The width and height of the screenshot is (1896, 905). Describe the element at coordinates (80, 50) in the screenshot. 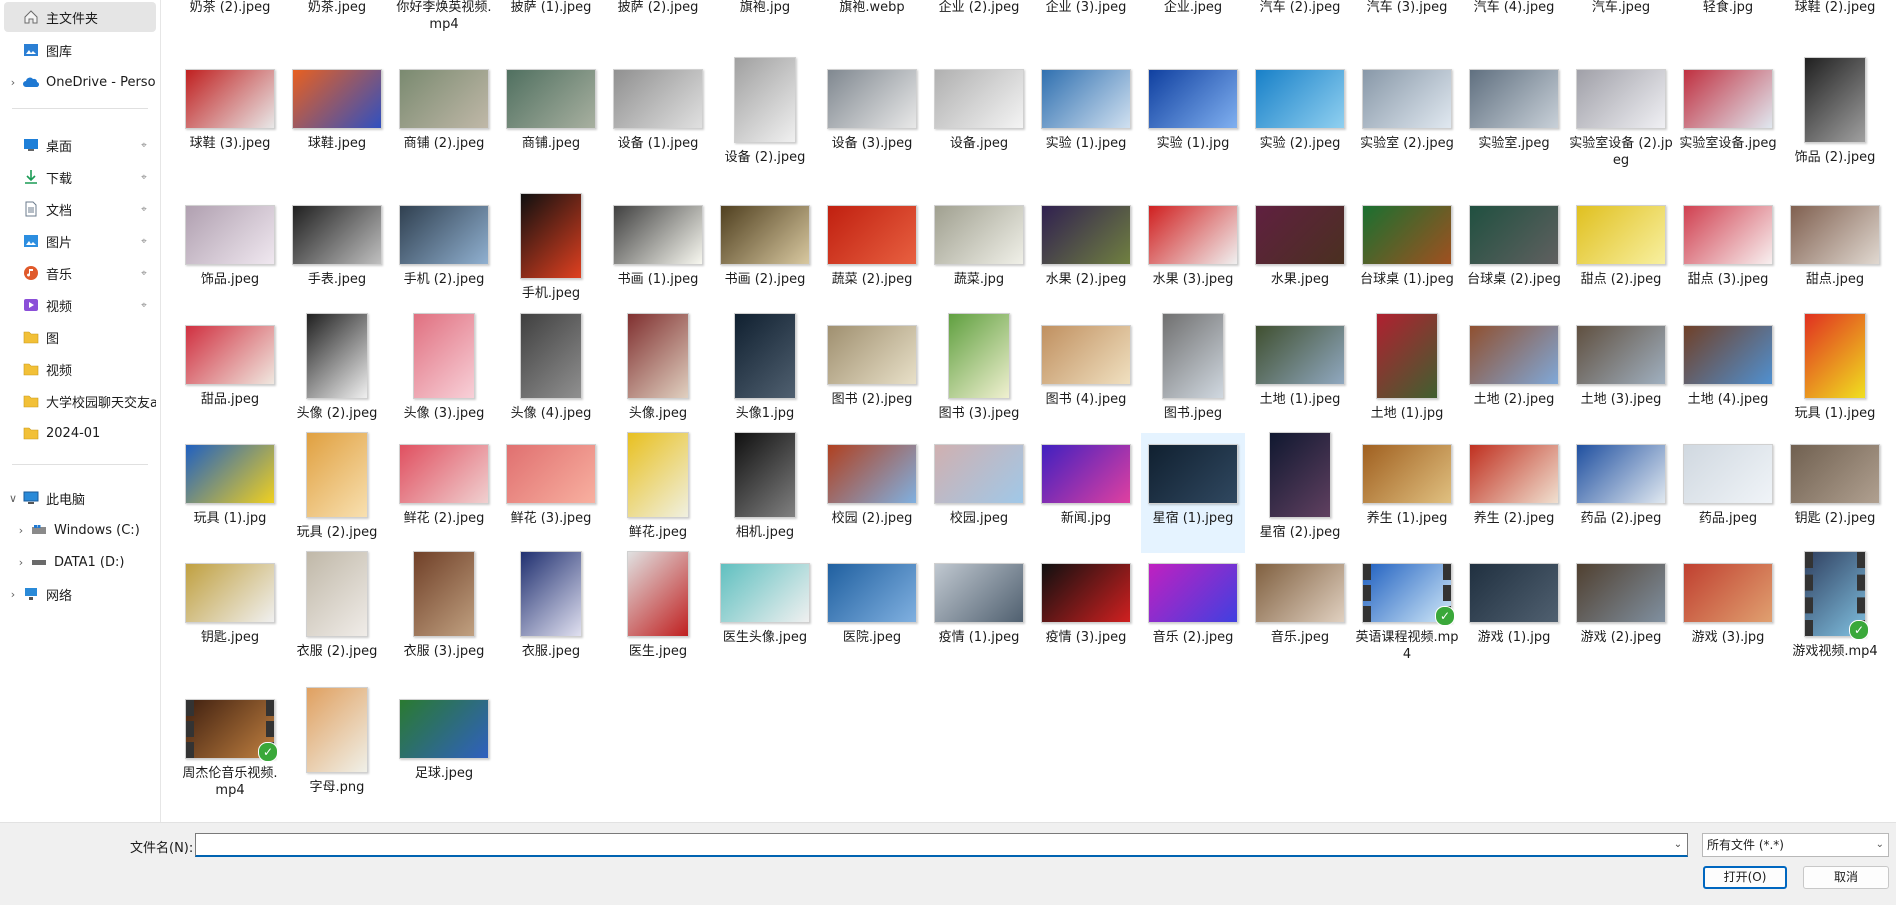

I see `nav-item-gallery: 图库` at that location.